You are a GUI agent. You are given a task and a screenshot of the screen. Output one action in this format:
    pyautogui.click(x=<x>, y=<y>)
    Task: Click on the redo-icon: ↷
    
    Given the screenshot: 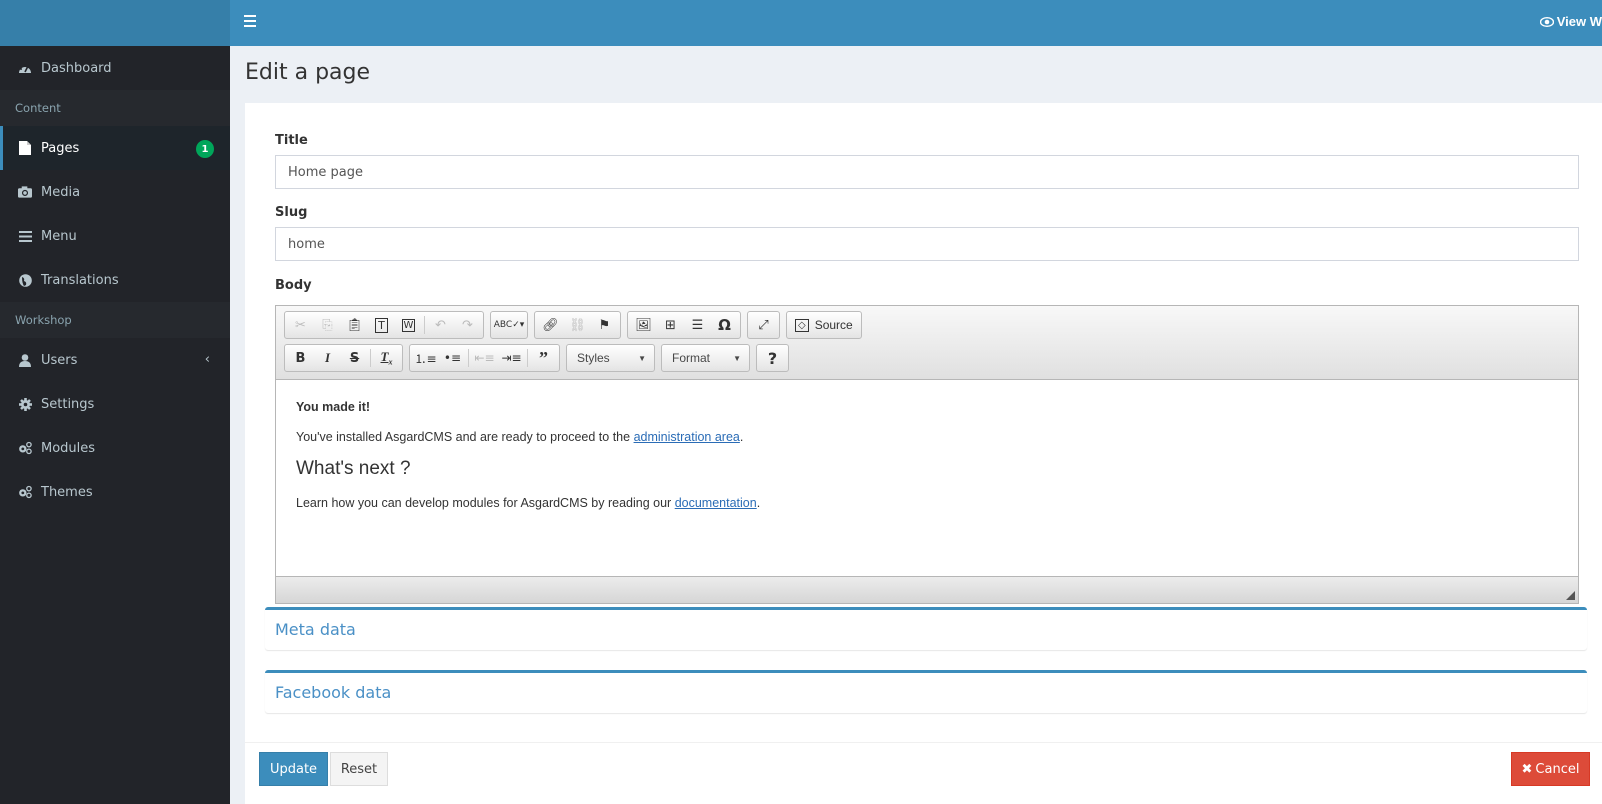 What is the action you would take?
    pyautogui.click(x=467, y=325)
    